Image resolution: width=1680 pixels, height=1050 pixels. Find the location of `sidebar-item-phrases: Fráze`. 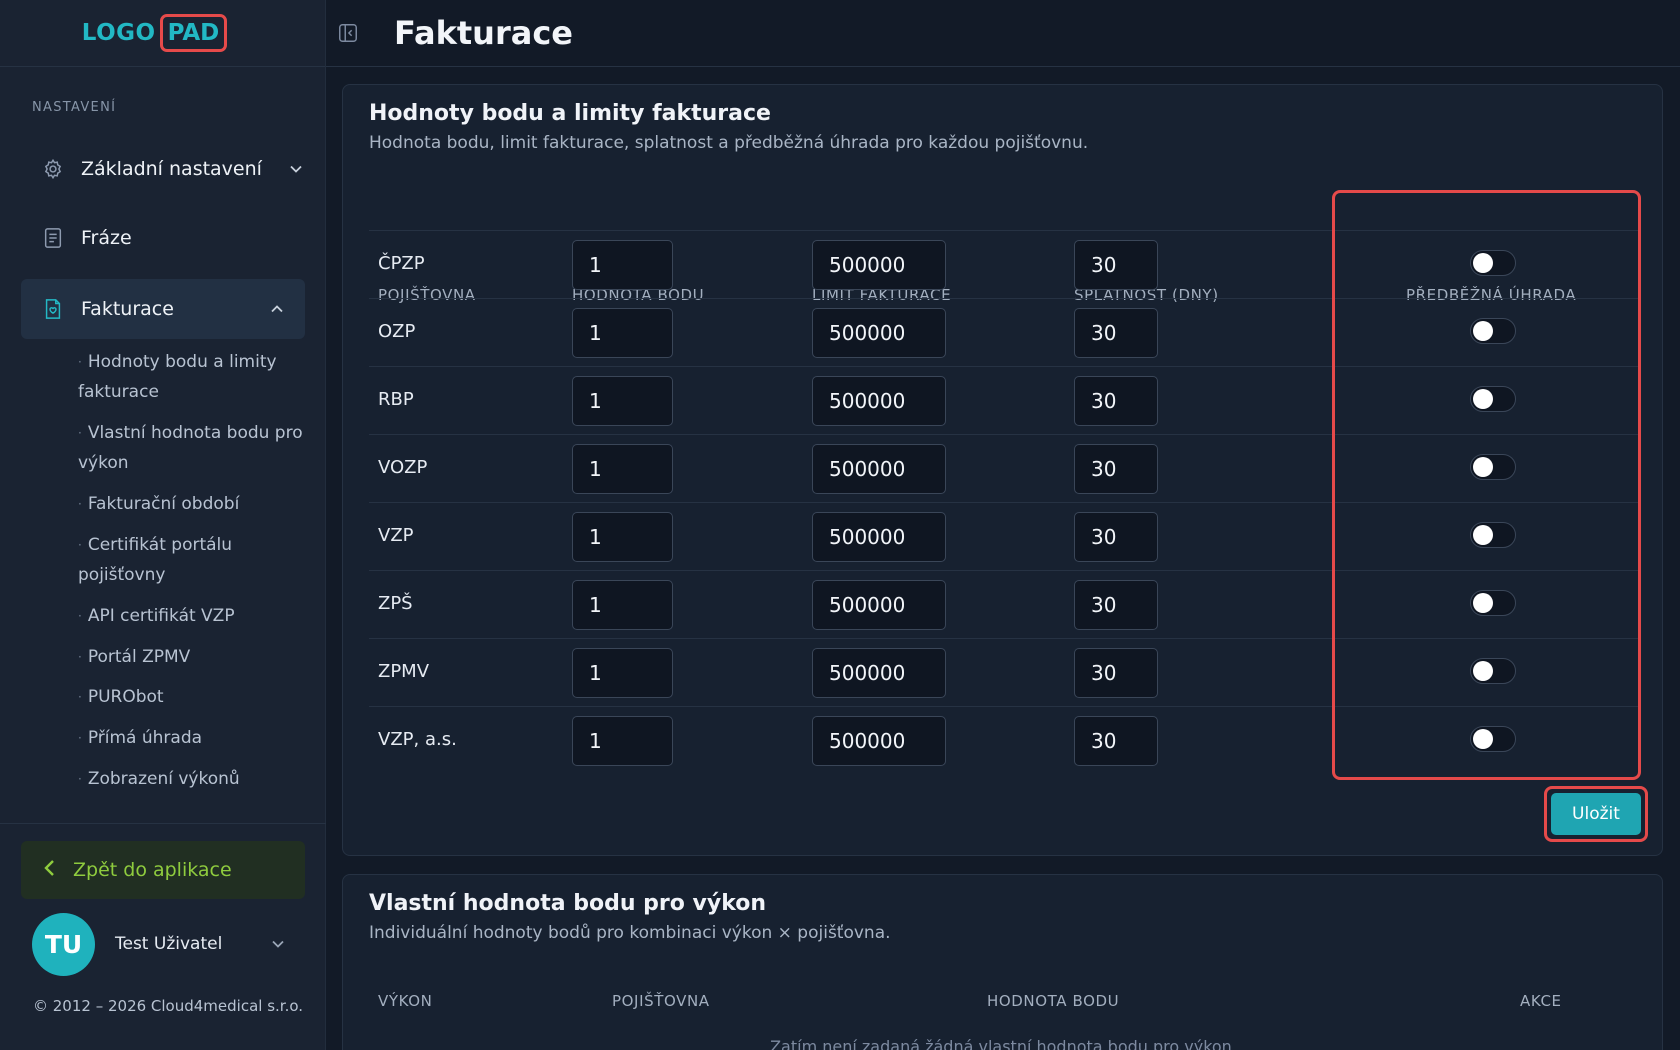

sidebar-item-phrases: Fráze is located at coordinates (163, 238).